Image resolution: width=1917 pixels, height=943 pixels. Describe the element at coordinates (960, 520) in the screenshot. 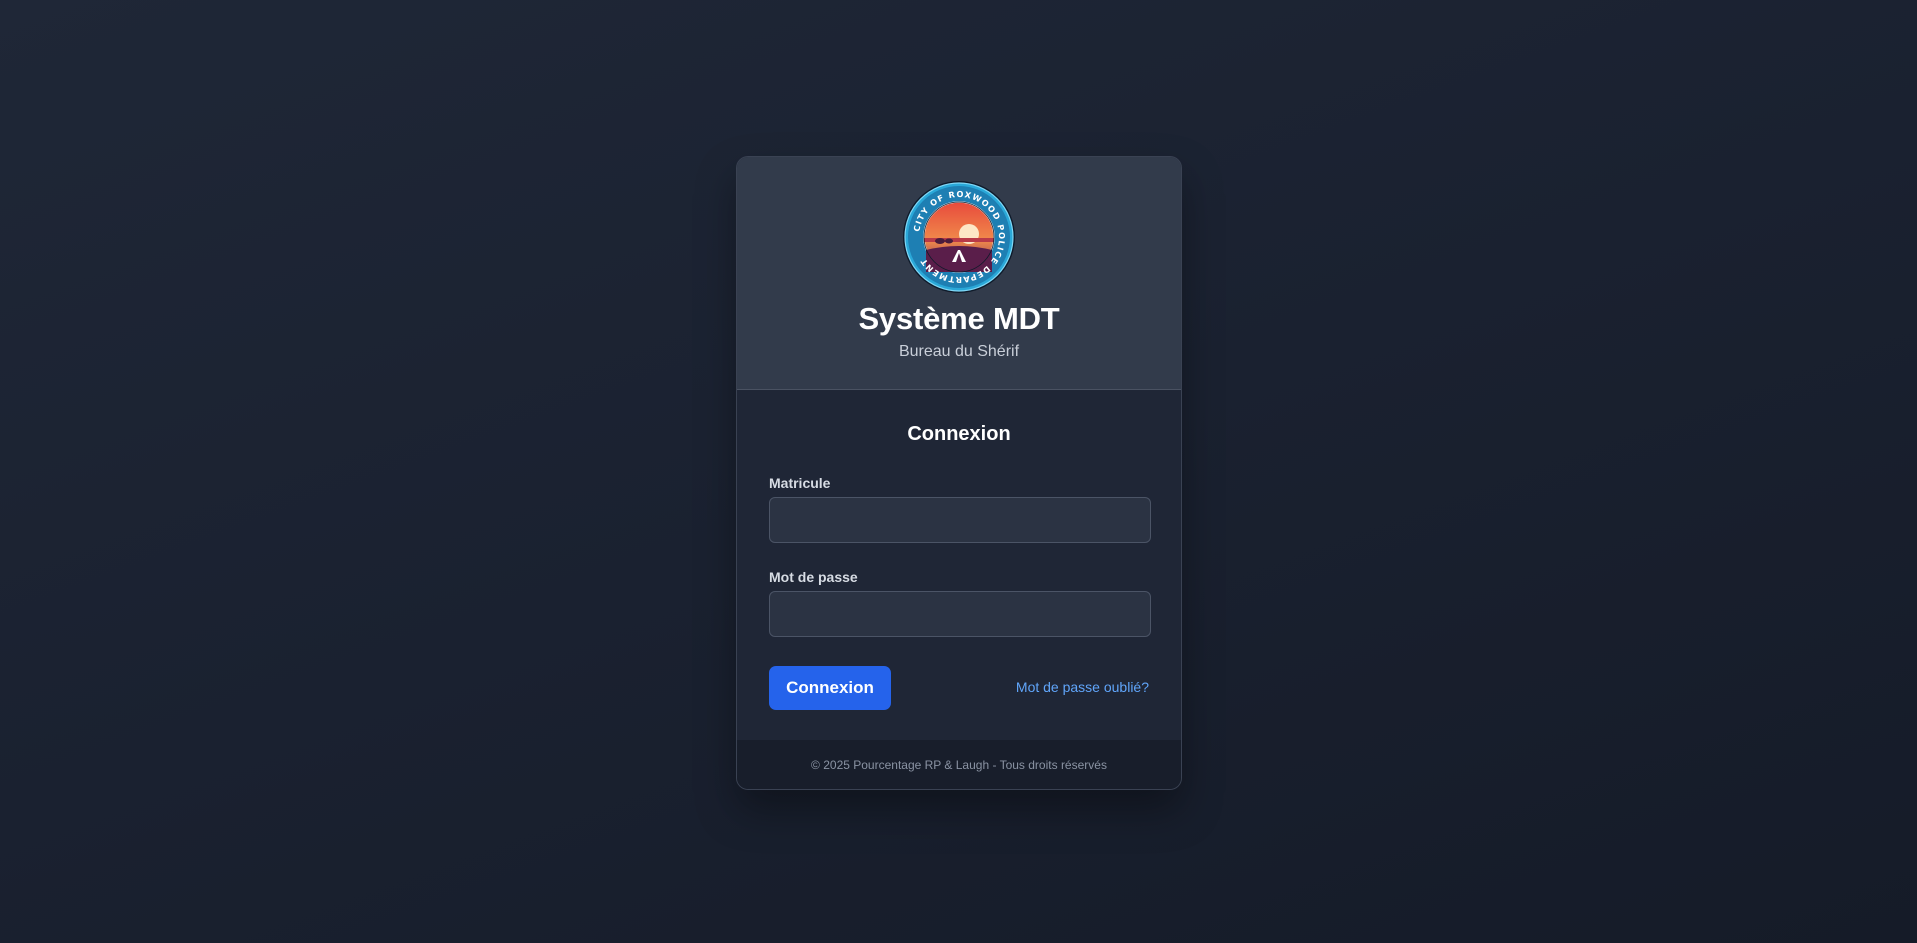

I see `matricule-input` at that location.